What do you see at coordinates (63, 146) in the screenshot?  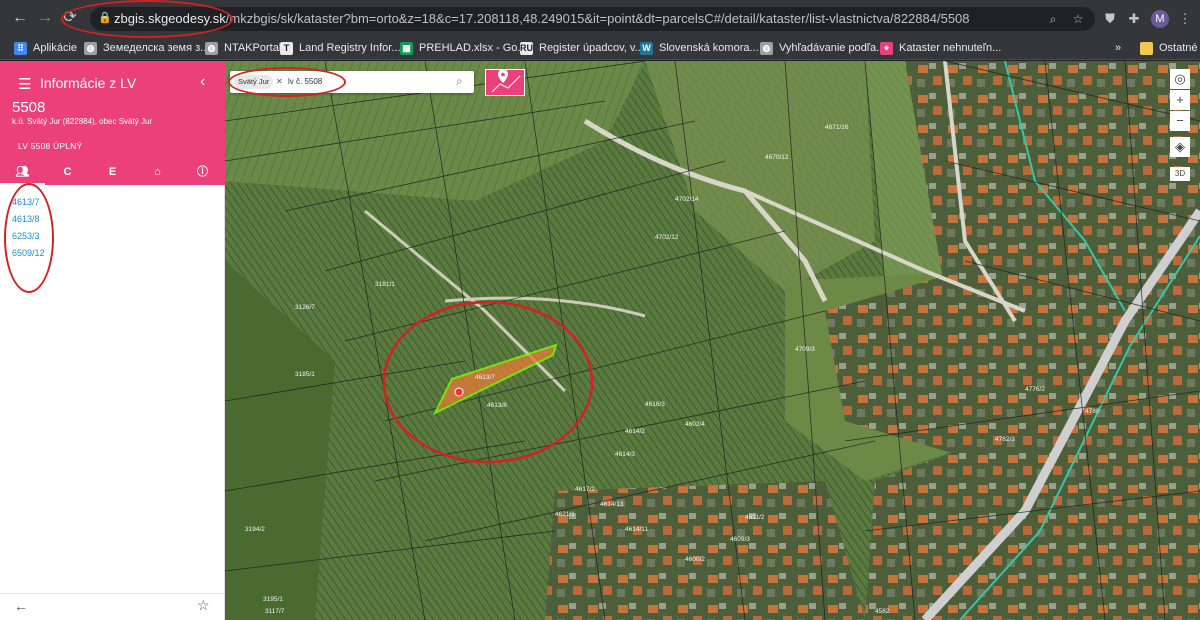 I see `lv-full-button: LV 5508 ÚPLNÝ` at bounding box center [63, 146].